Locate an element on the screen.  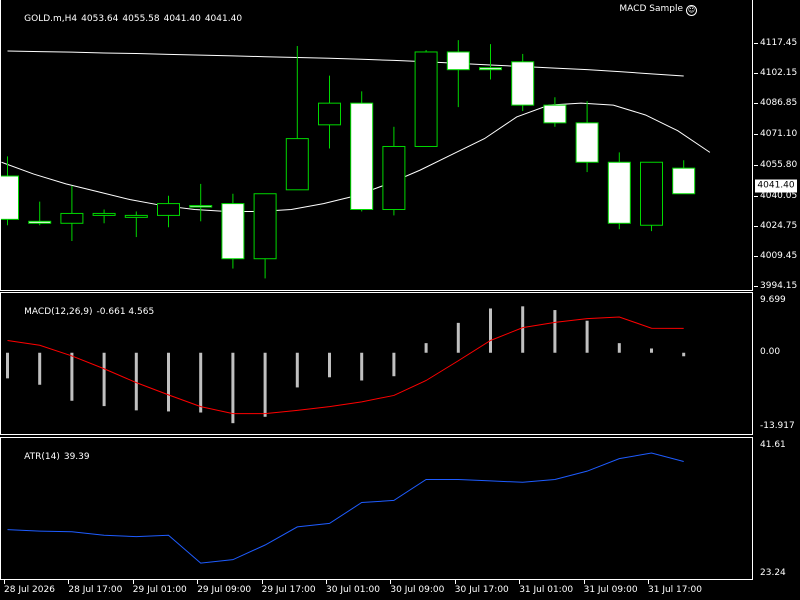
time-tick-label: 30 Jul 01:00 is located at coordinates (353, 590).